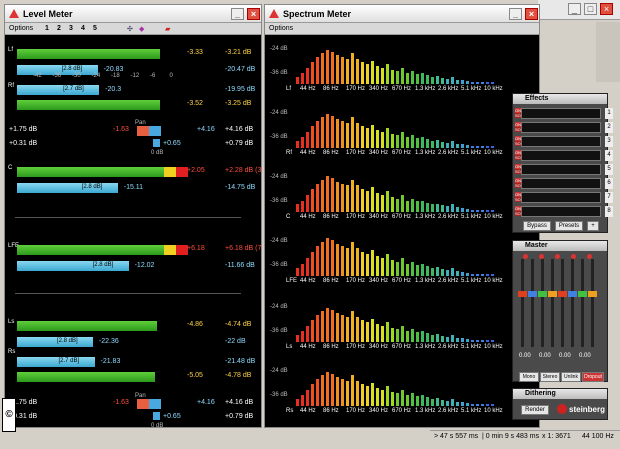 The height and width of the screenshot is (449, 620). What do you see at coordinates (69, 361) in the screenshot?
I see `rms-box: [2.7 dB]` at bounding box center [69, 361].